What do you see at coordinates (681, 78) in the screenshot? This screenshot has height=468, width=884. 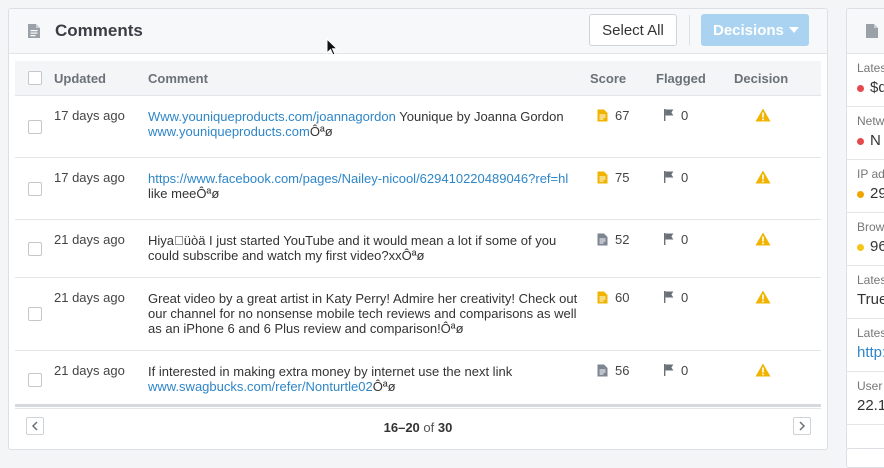 I see `column-flagged: Flagged` at bounding box center [681, 78].